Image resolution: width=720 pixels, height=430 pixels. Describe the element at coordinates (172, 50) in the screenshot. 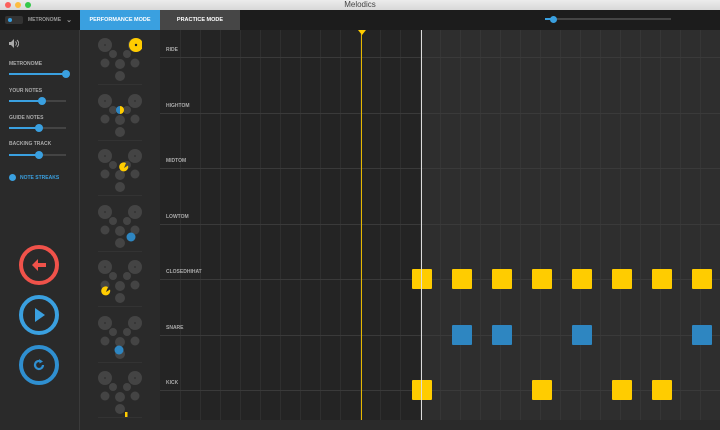

I see `lane-label: RIDE` at that location.